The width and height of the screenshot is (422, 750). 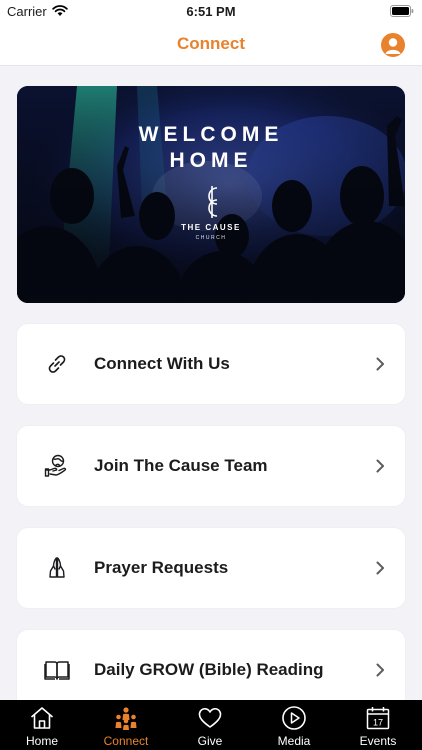 I want to click on calendar-day: 17, so click(x=378, y=723).